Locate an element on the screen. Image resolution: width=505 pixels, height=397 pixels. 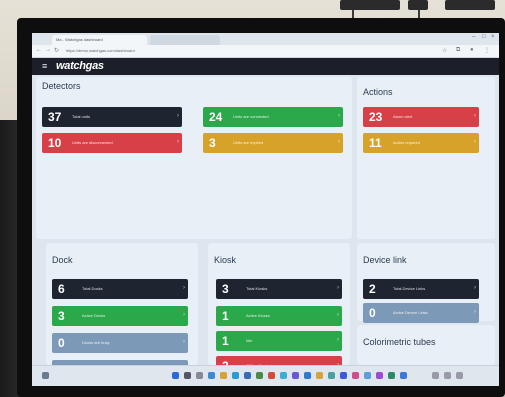
tile-label: Active Kiosks is located at coordinates (258, 315).